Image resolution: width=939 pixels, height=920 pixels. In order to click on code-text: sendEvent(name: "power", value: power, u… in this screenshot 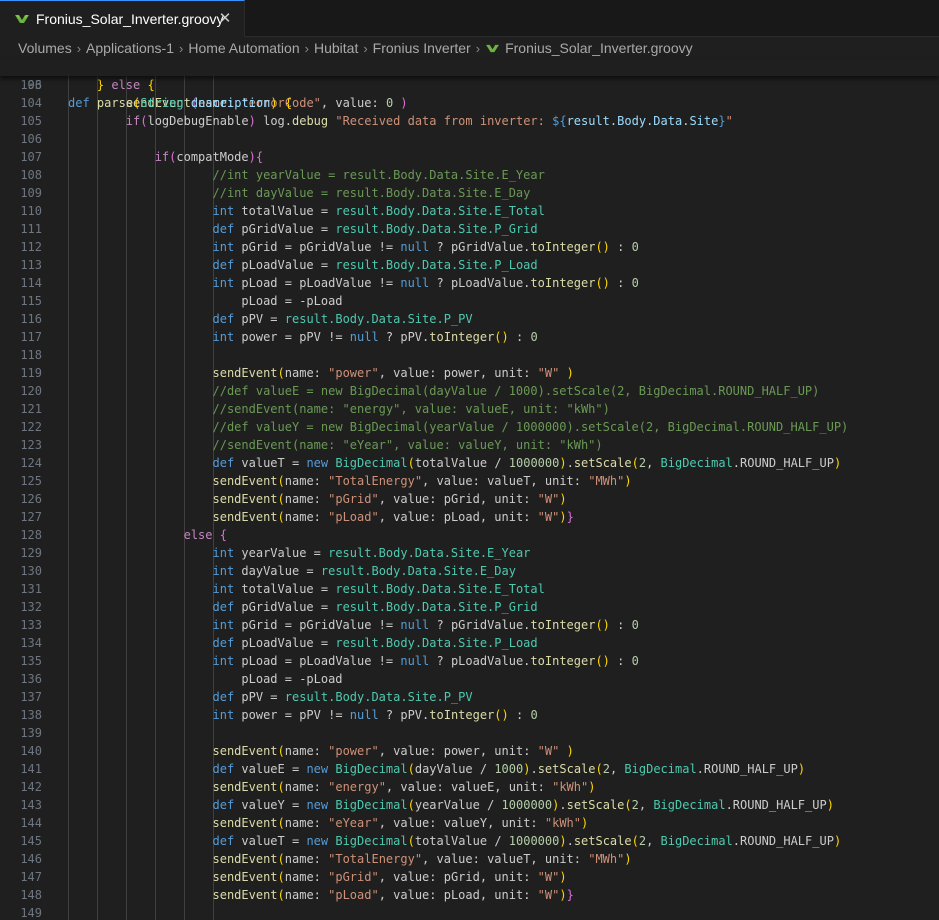, I will do `click(393, 751)`.